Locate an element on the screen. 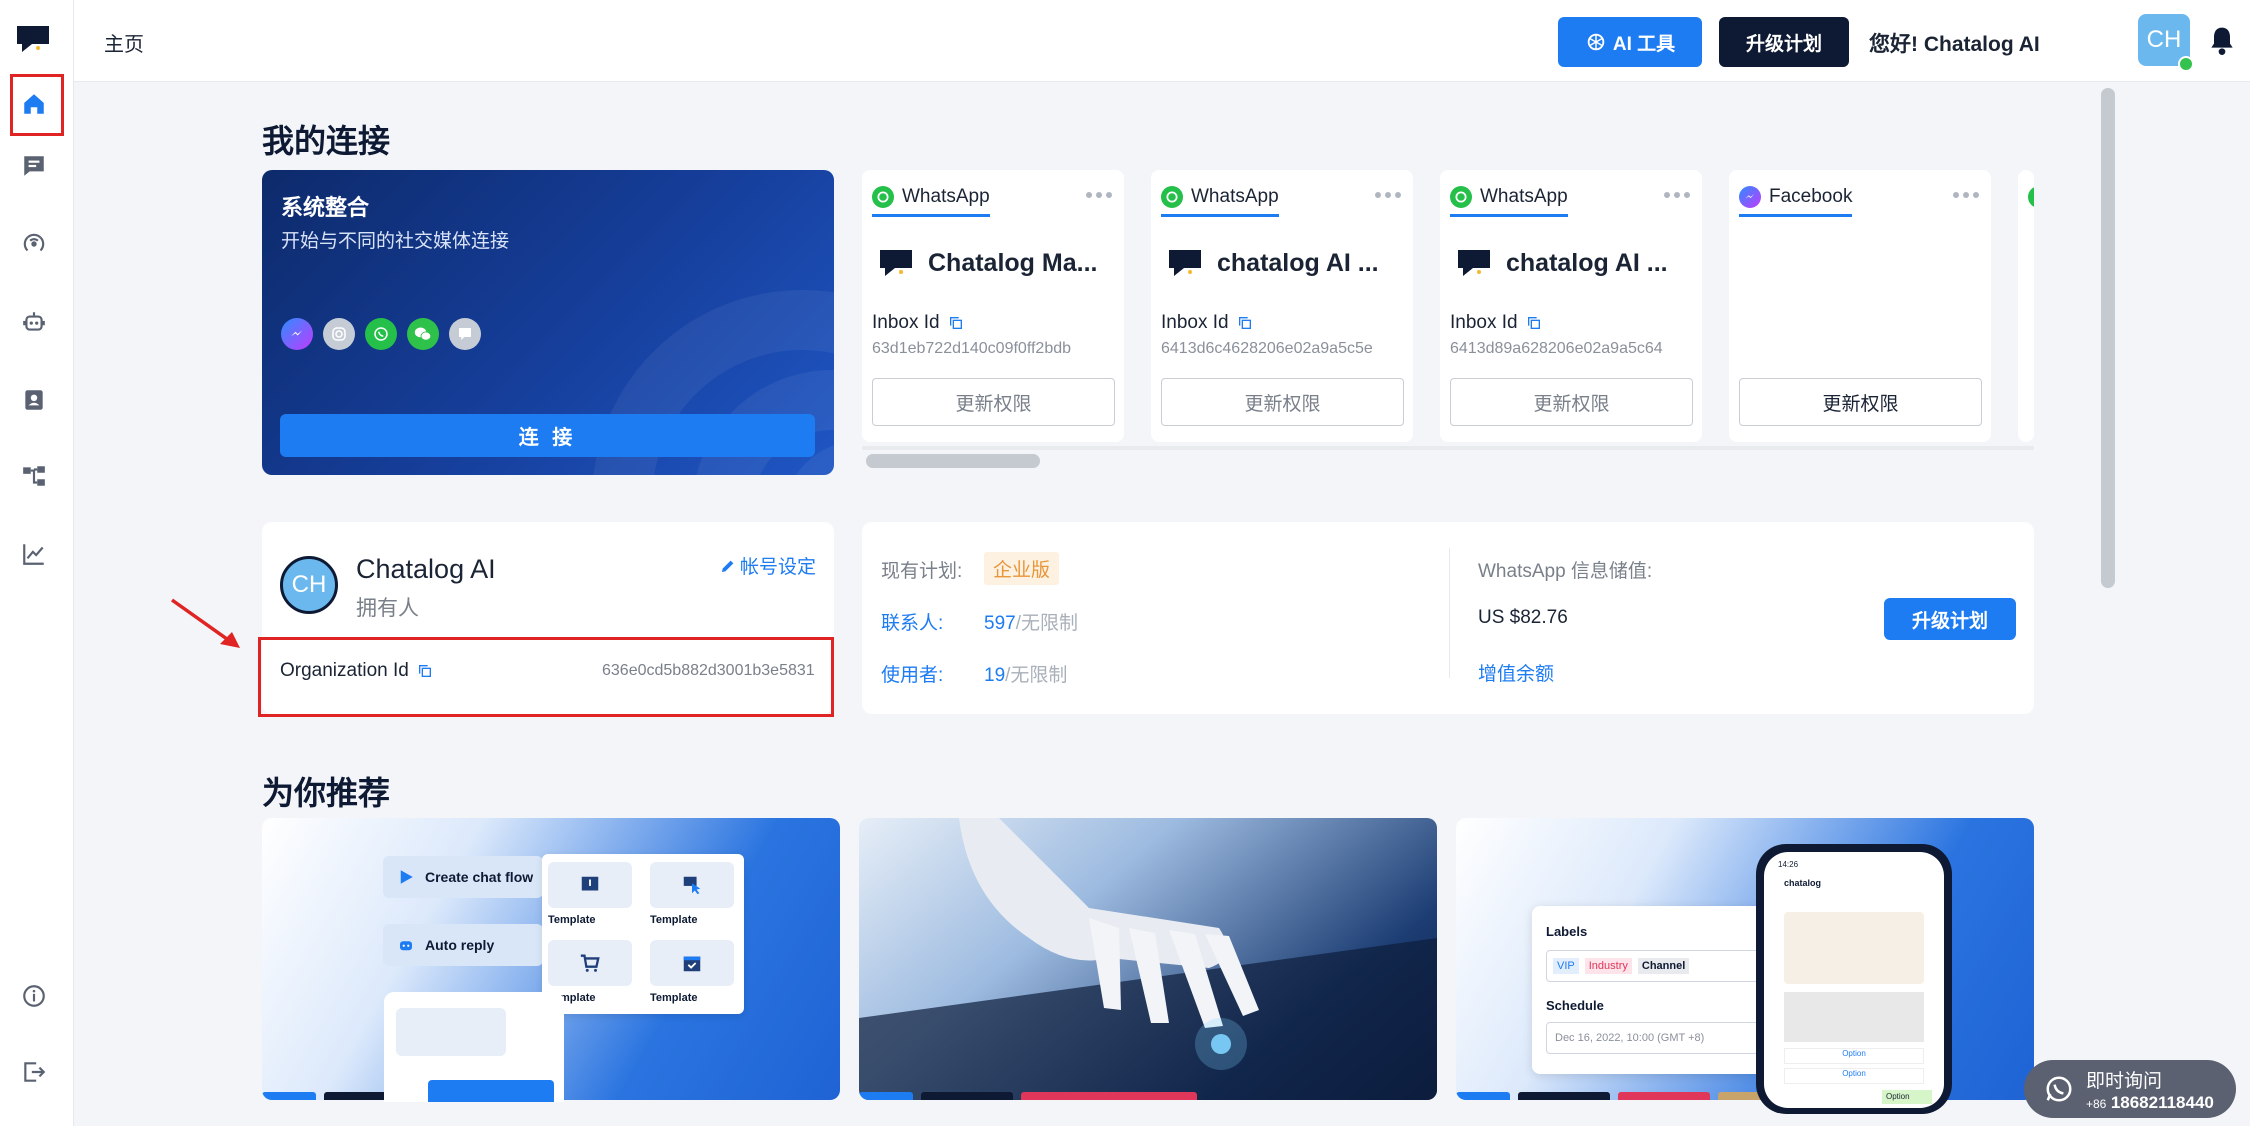  play-icon is located at coordinates (406, 877).